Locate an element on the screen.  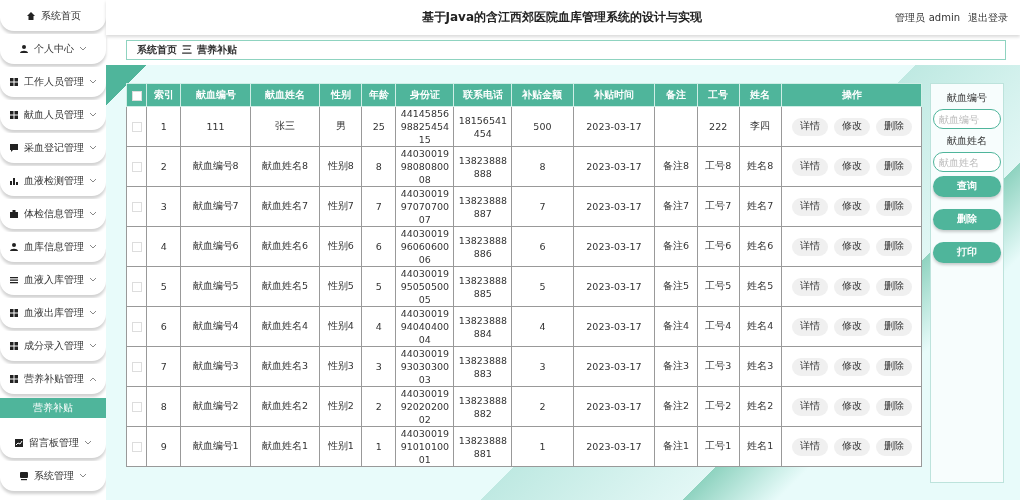
sidebar-item-label: 工作人员管理 is located at coordinates (54, 82).